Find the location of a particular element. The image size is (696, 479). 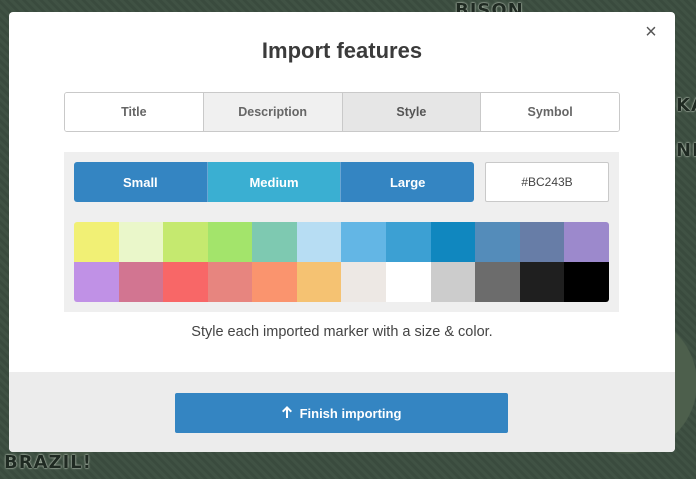

tab-description: Description is located at coordinates (273, 112).